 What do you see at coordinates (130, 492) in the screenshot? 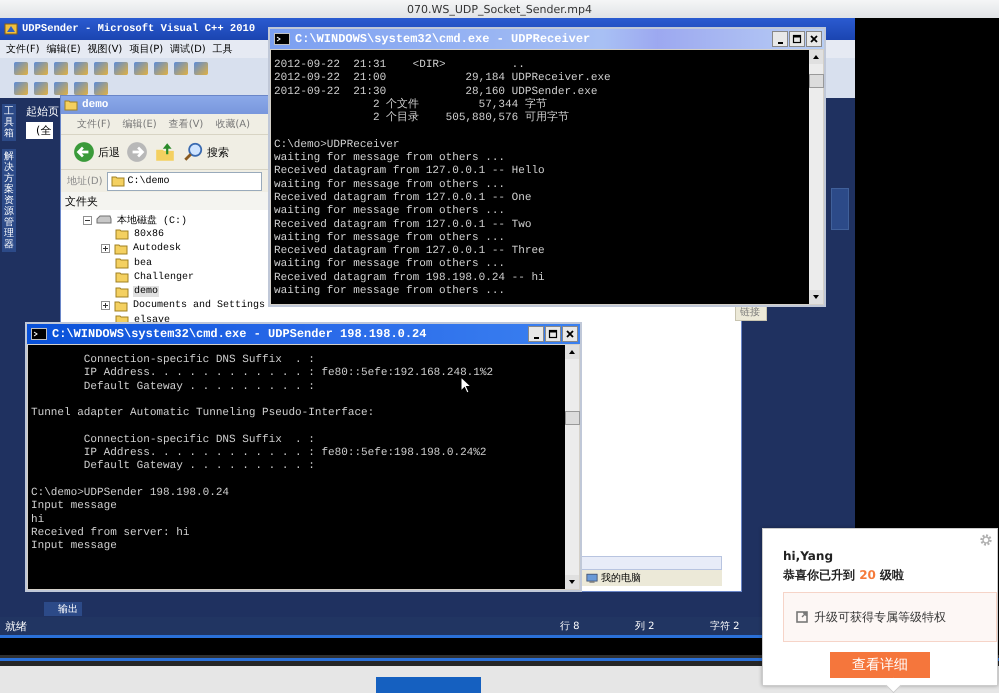
I see `console-line: C:\demo>UDPSender 198.198.0.24` at bounding box center [130, 492].